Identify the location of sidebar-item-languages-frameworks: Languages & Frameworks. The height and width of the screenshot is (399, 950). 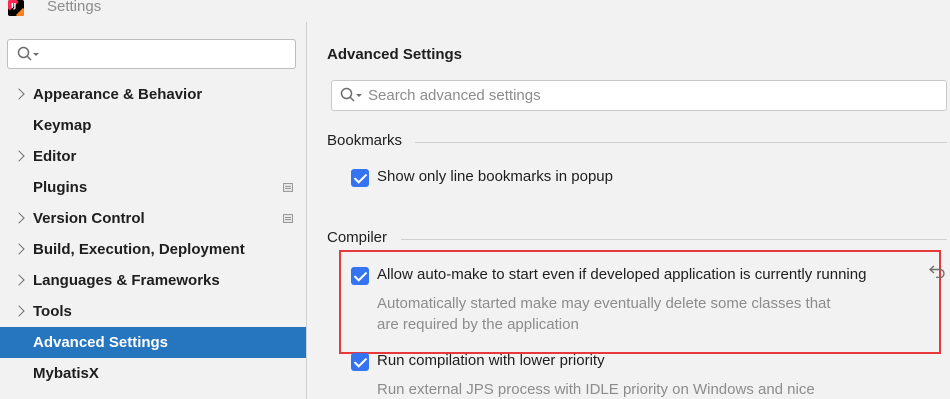
(153, 280).